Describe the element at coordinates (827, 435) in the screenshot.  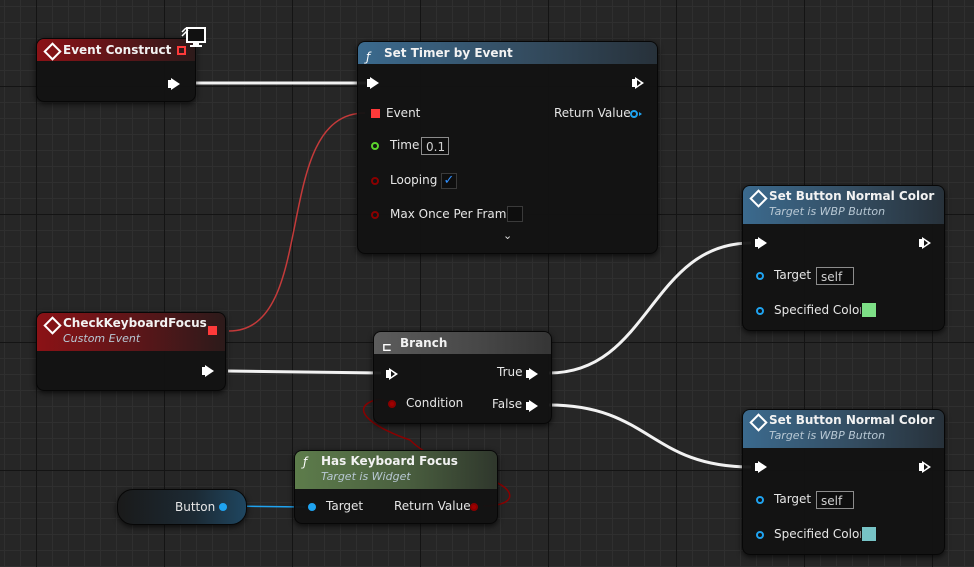
I see `set-color-2-subtitle: Target is WBP Button` at that location.